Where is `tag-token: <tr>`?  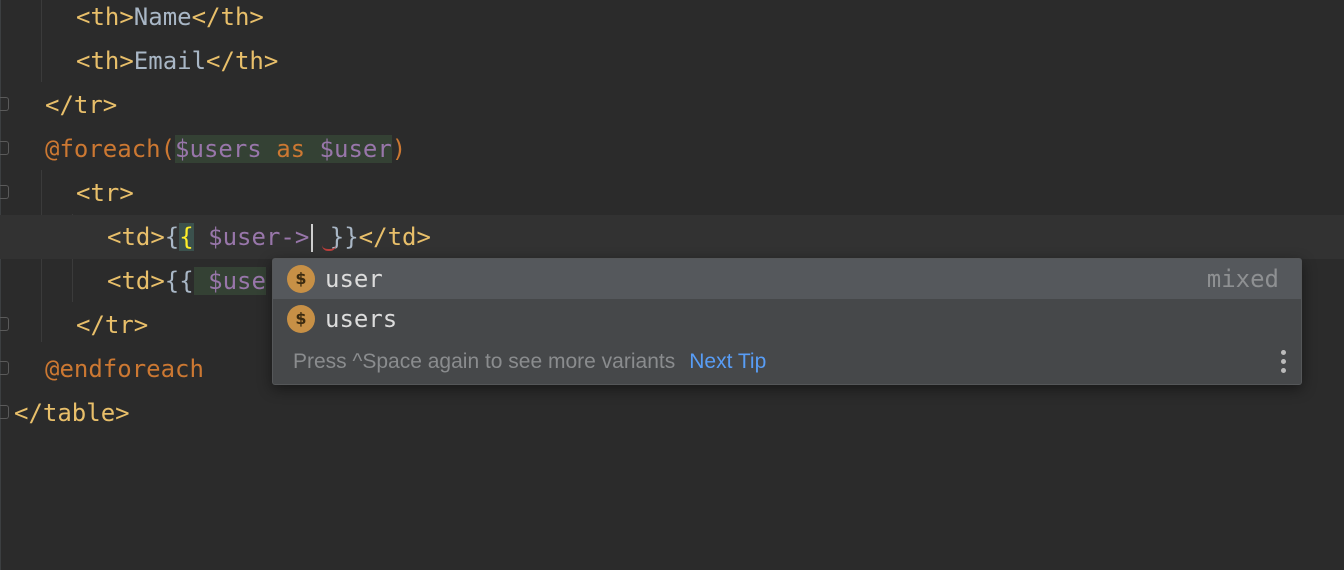 tag-token: <tr> is located at coordinates (105, 193).